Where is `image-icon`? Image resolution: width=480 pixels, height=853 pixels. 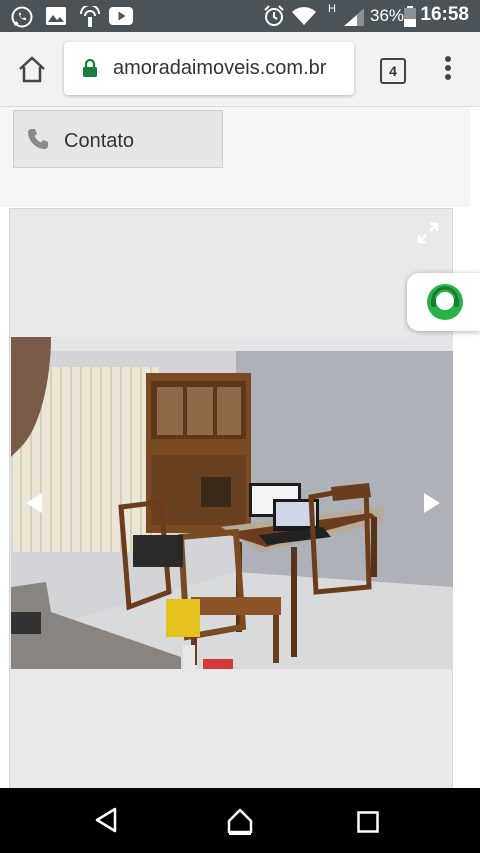
image-icon is located at coordinates (56, 16).